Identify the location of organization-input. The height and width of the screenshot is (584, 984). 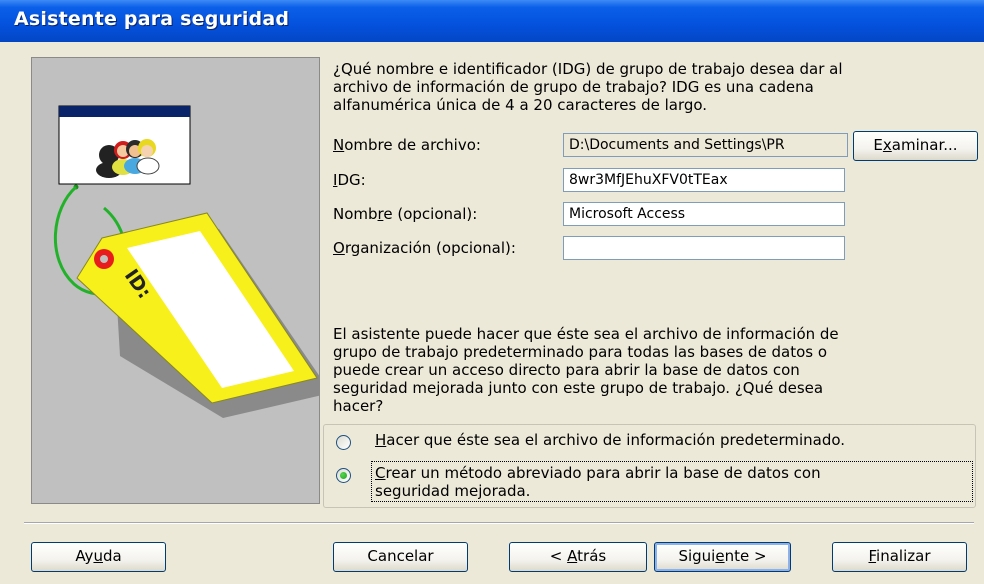
(704, 248).